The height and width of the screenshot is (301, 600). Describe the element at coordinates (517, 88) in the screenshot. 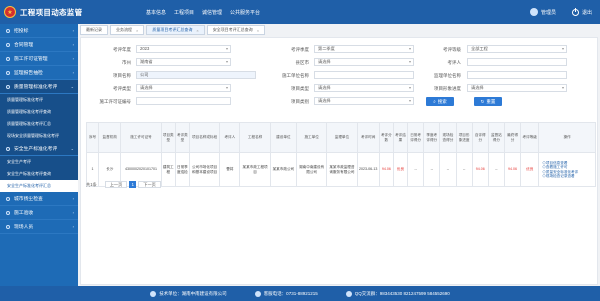

I see `progress-select: 请选择` at that location.